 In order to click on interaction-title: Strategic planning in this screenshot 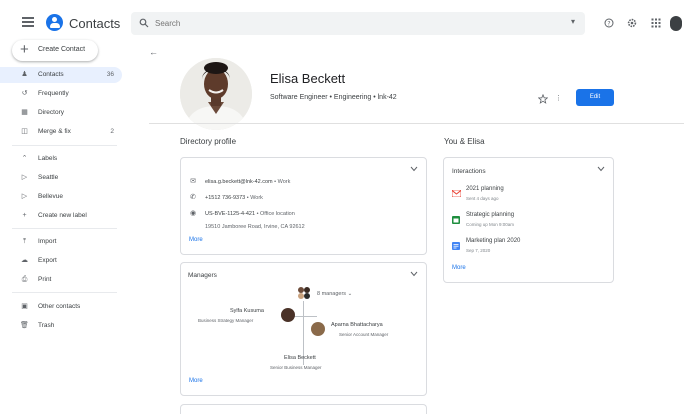, I will do `click(490, 215)`.